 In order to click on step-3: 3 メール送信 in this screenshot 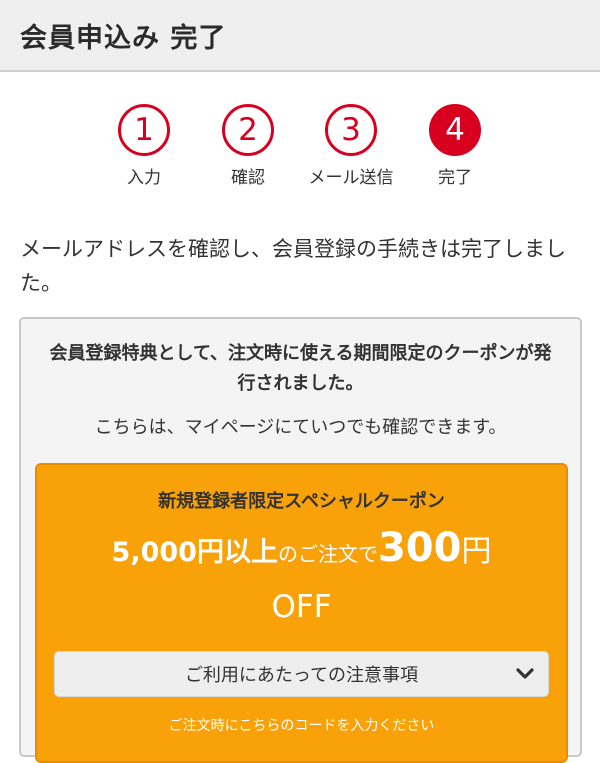, I will do `click(351, 146)`.